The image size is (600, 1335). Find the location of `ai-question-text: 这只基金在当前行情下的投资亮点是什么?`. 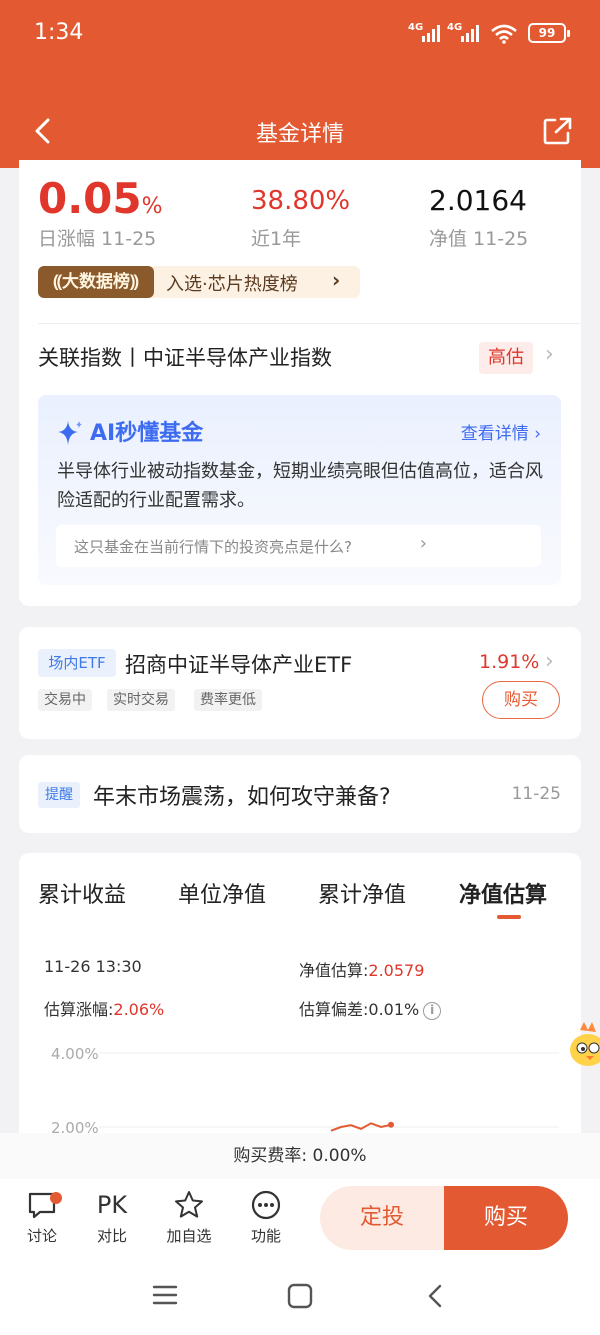

ai-question-text: 这只基金在当前行情下的投资亮点是什么? is located at coordinates (213, 547).